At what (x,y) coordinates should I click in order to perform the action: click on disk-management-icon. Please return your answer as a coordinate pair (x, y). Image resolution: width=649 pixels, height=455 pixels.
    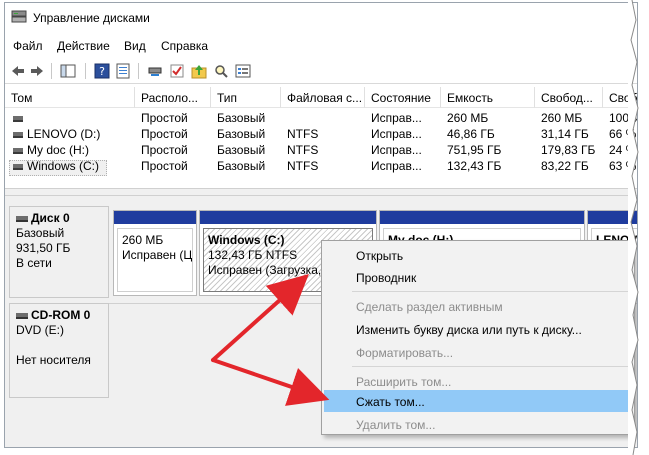
    Looking at the image, I should click on (19, 16).